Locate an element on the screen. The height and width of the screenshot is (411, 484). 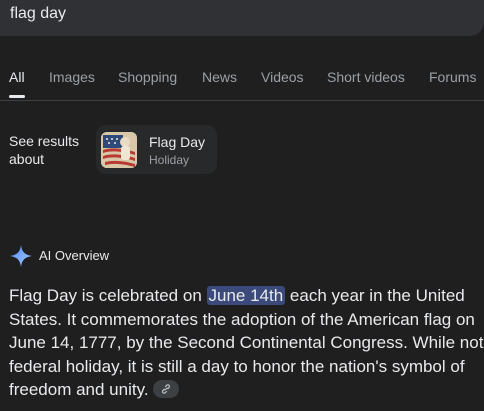
ai-text-before: Flag Day is celebrated on is located at coordinates (108, 295).